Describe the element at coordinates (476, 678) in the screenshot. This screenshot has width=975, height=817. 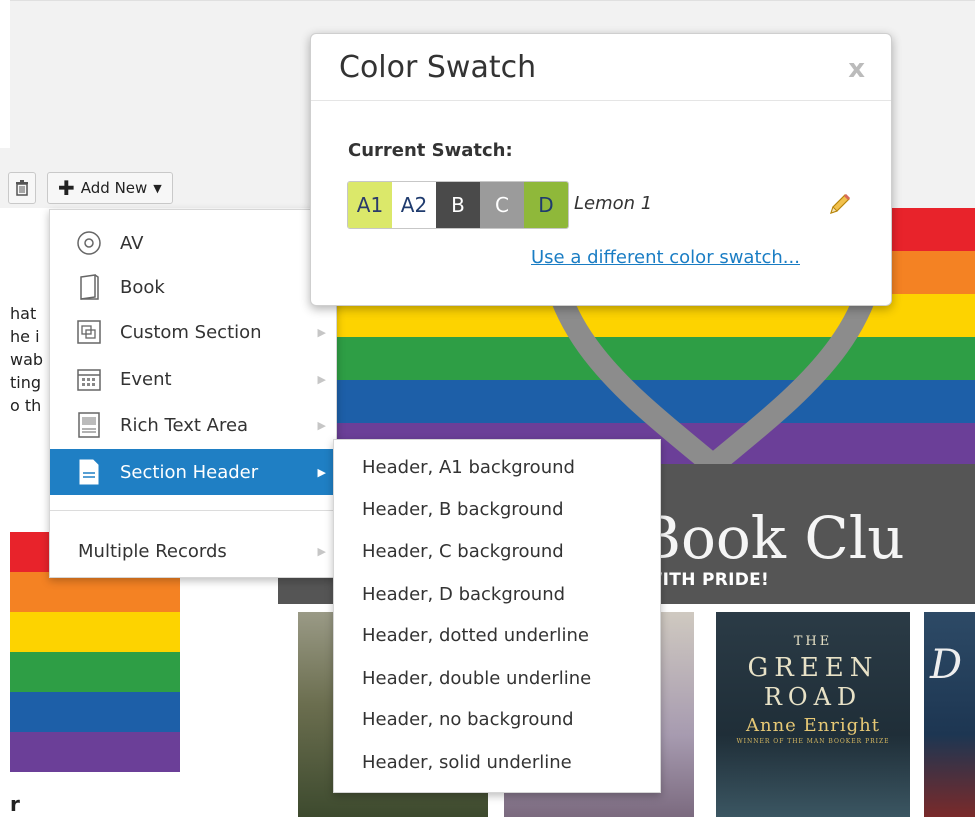
I see `submenu-item: Header, double underline` at that location.